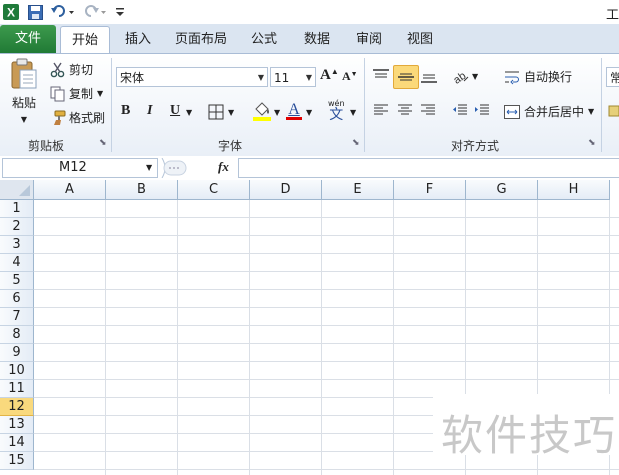  I want to click on row-header-1: 1, so click(17, 209).